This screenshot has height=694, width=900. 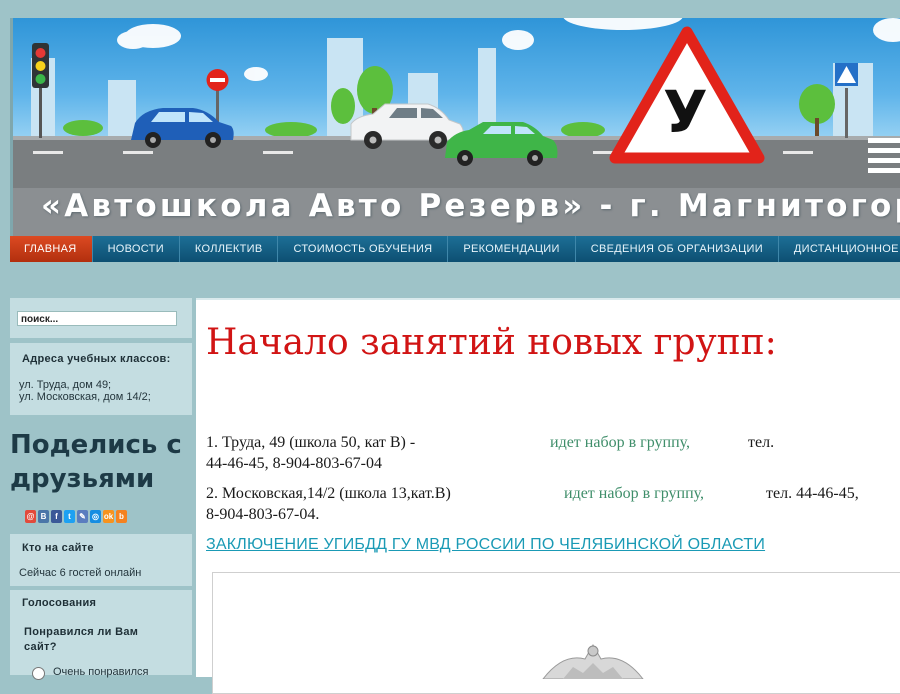 What do you see at coordinates (761, 442) in the screenshot?
I see `group-1-phone-label: тел.` at bounding box center [761, 442].